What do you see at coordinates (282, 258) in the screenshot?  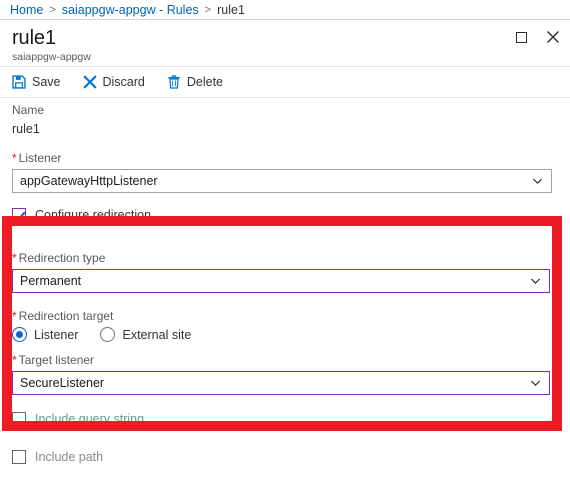 I see `redirection-type-label: * Redirection type` at bounding box center [282, 258].